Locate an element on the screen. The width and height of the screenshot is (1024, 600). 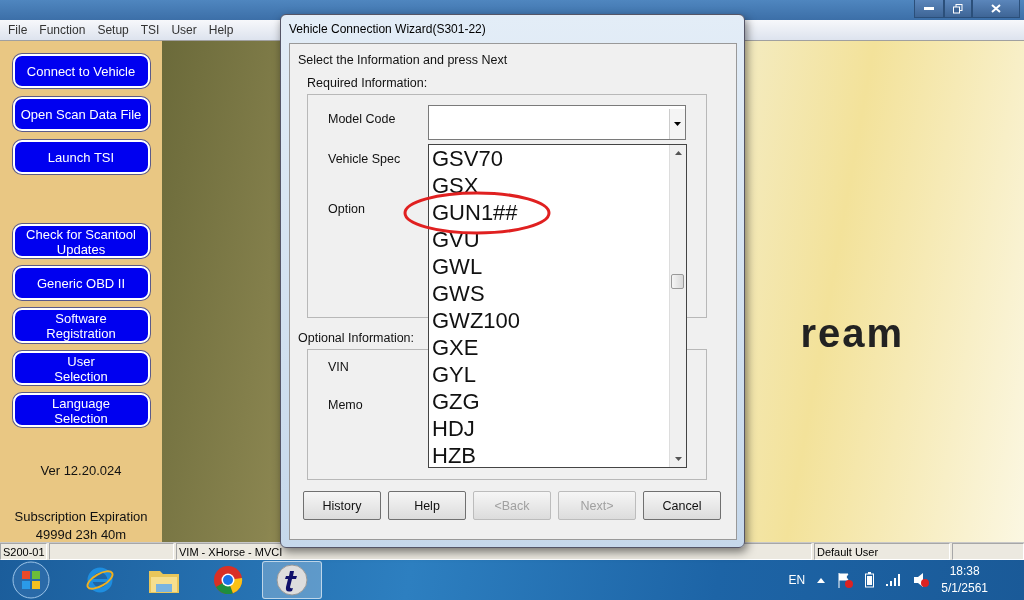
subscription-remaining: 4999d 23h 40m is located at coordinates (81, 534).